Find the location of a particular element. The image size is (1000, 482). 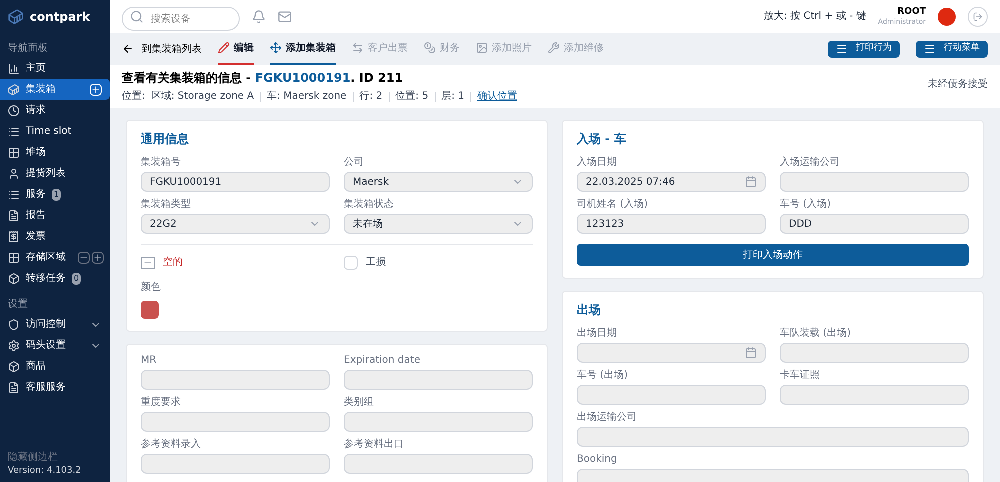

page-title: 查看有关集装箱的信息 - is located at coordinates (187, 78).